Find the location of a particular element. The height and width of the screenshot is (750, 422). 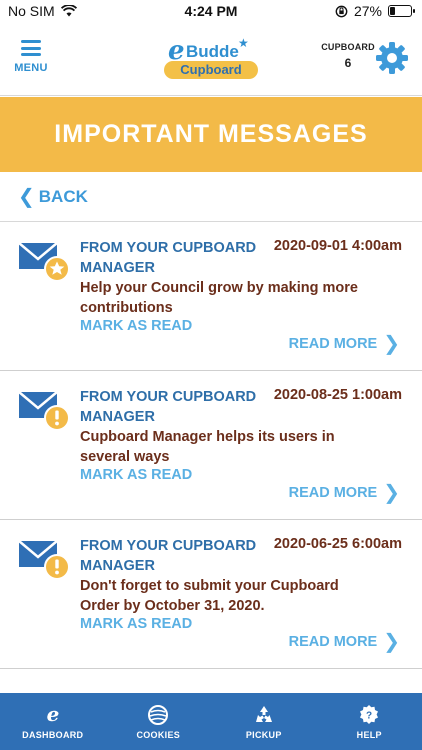

message-date: 2020-08-25 1:00am is located at coordinates (337, 395).